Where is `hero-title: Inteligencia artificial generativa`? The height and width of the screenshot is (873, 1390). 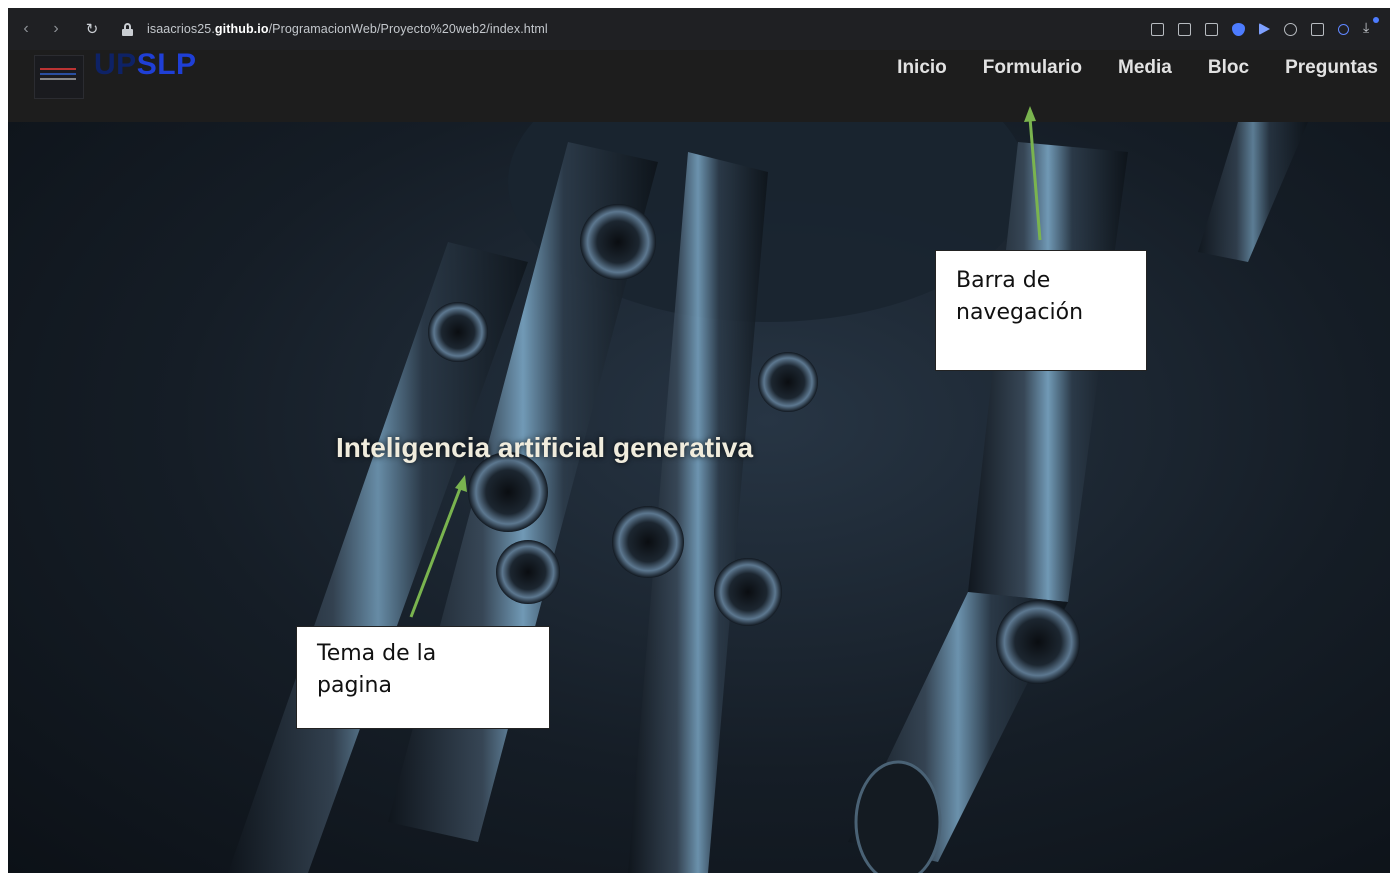 hero-title: Inteligencia artificial generativa is located at coordinates (545, 447).